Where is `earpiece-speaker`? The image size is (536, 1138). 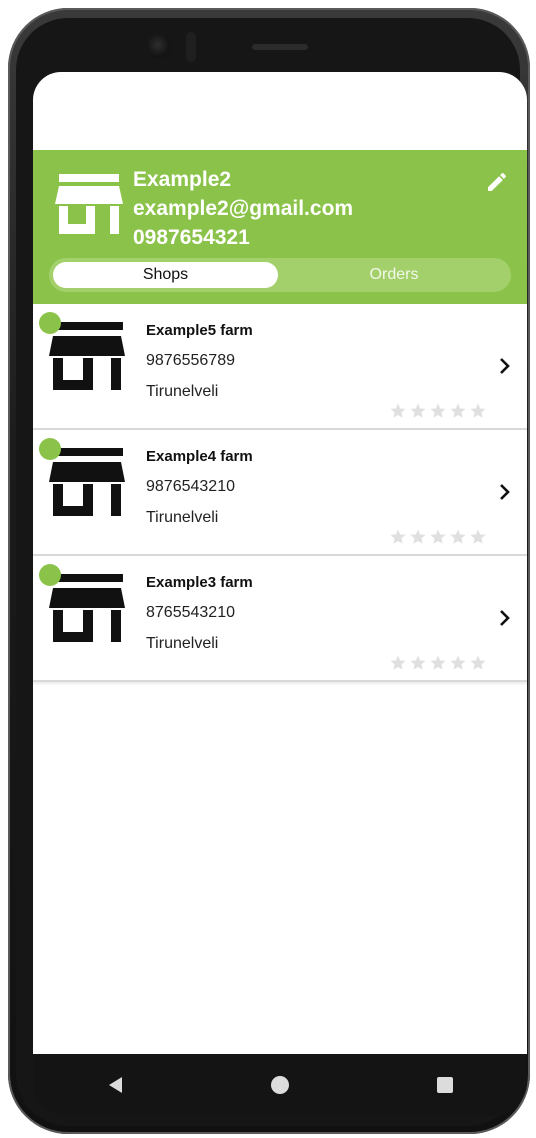
earpiece-speaker is located at coordinates (280, 47).